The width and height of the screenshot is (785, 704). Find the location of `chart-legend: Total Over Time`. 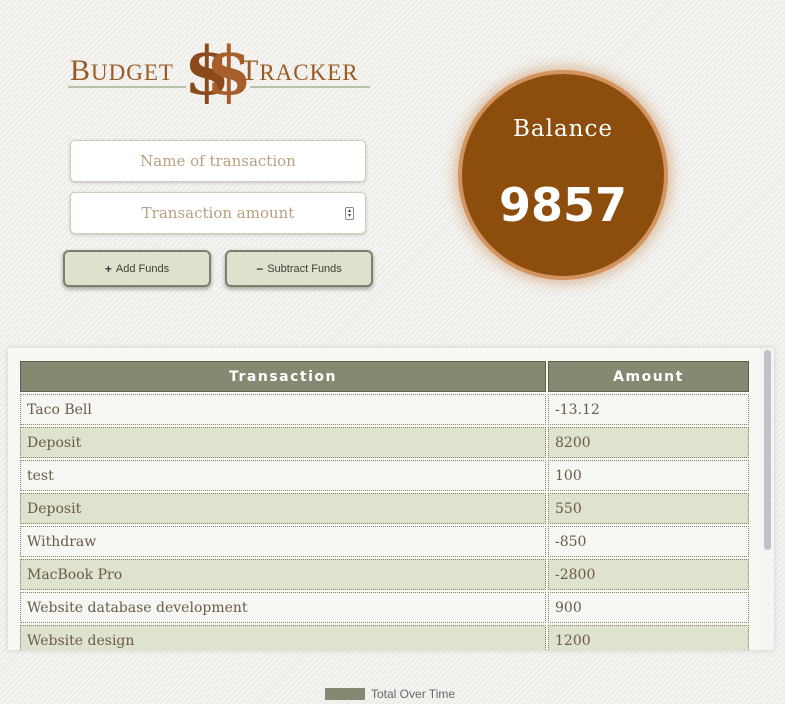

chart-legend: Total Over Time is located at coordinates (390, 694).